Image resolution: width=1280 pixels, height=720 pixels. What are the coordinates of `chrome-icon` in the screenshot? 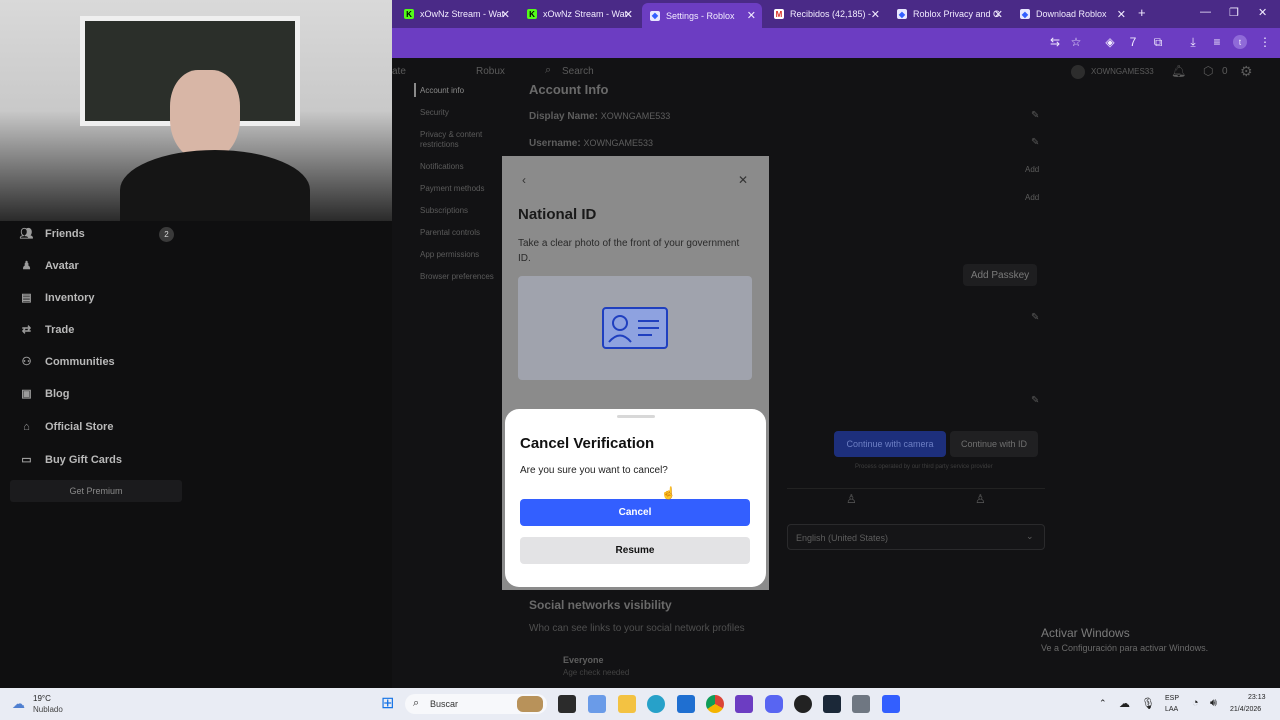 It's located at (715, 704).